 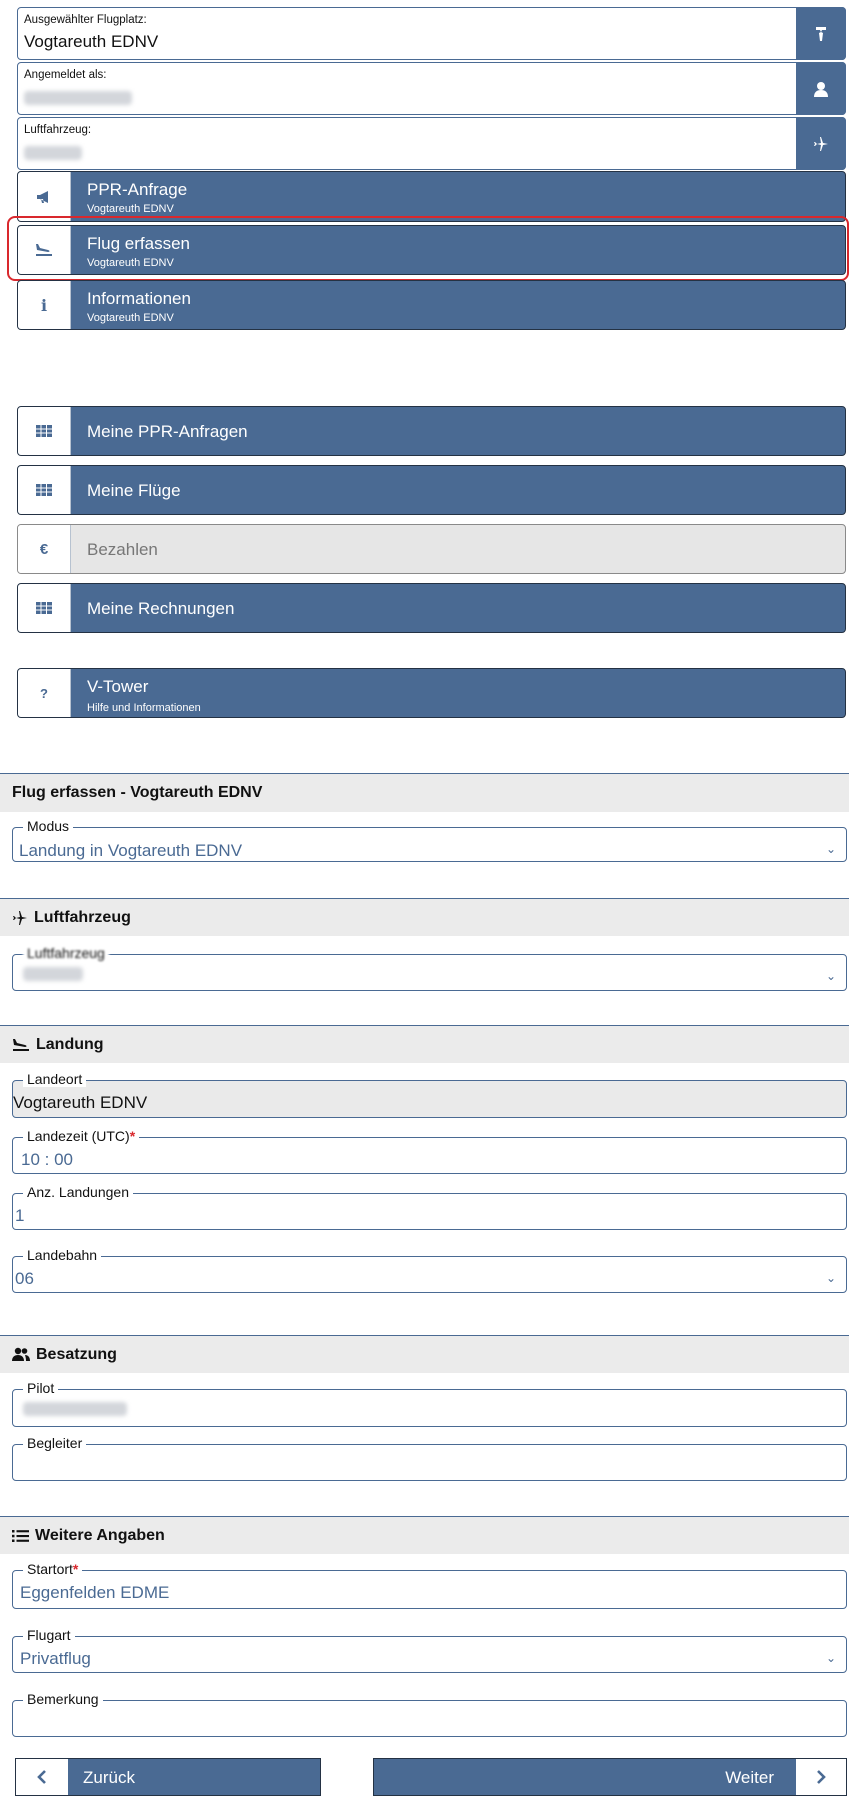 I want to click on menu-informationen: i Informationen Vogtareuth EDNV, so click(x=431, y=305).